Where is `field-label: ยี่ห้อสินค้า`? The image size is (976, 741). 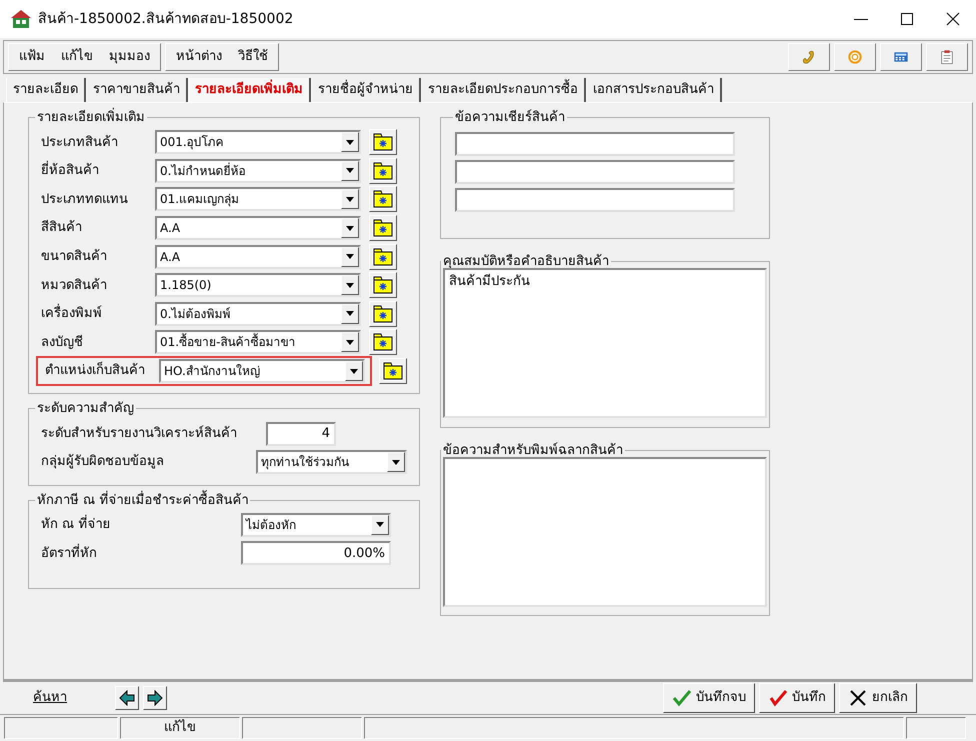 field-label: ยี่ห้อสินค้า is located at coordinates (98, 171).